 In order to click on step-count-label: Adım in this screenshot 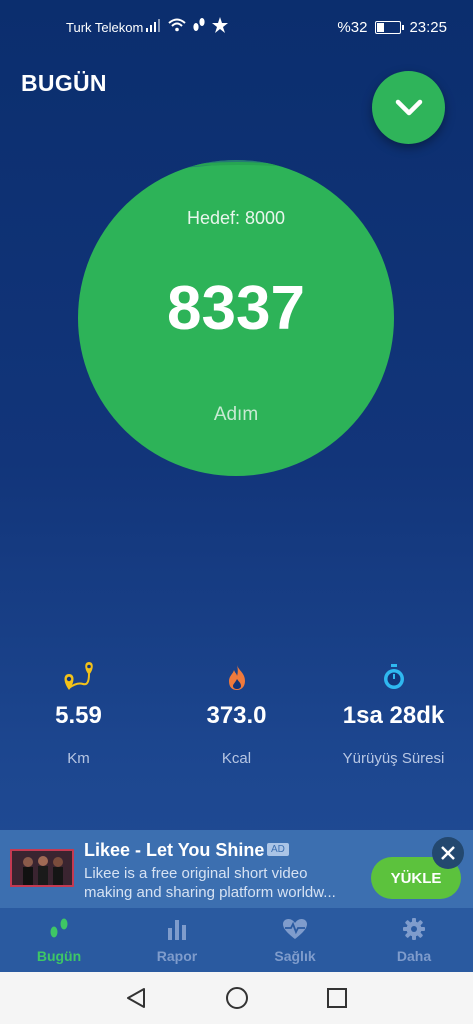, I will do `click(236, 414)`.